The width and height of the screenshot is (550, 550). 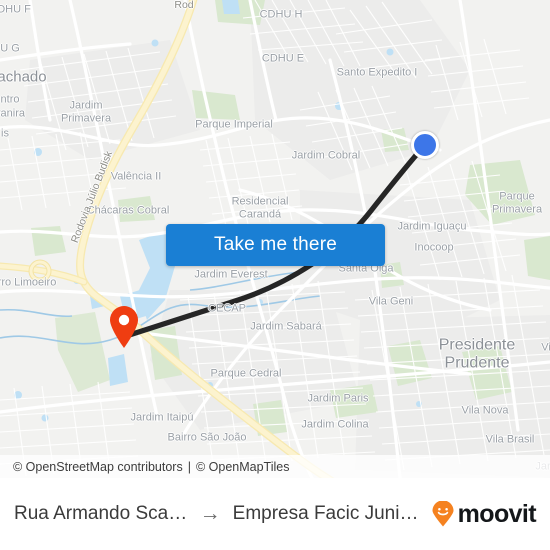 What do you see at coordinates (497, 513) in the screenshot?
I see `moovit-wordmark: moovit` at bounding box center [497, 513].